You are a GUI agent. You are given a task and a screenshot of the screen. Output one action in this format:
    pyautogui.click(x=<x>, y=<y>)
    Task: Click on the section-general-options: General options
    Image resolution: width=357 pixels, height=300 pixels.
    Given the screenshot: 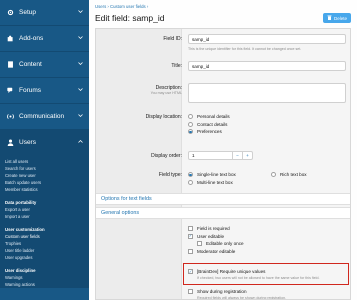 What is the action you would take?
    pyautogui.click(x=223, y=213)
    